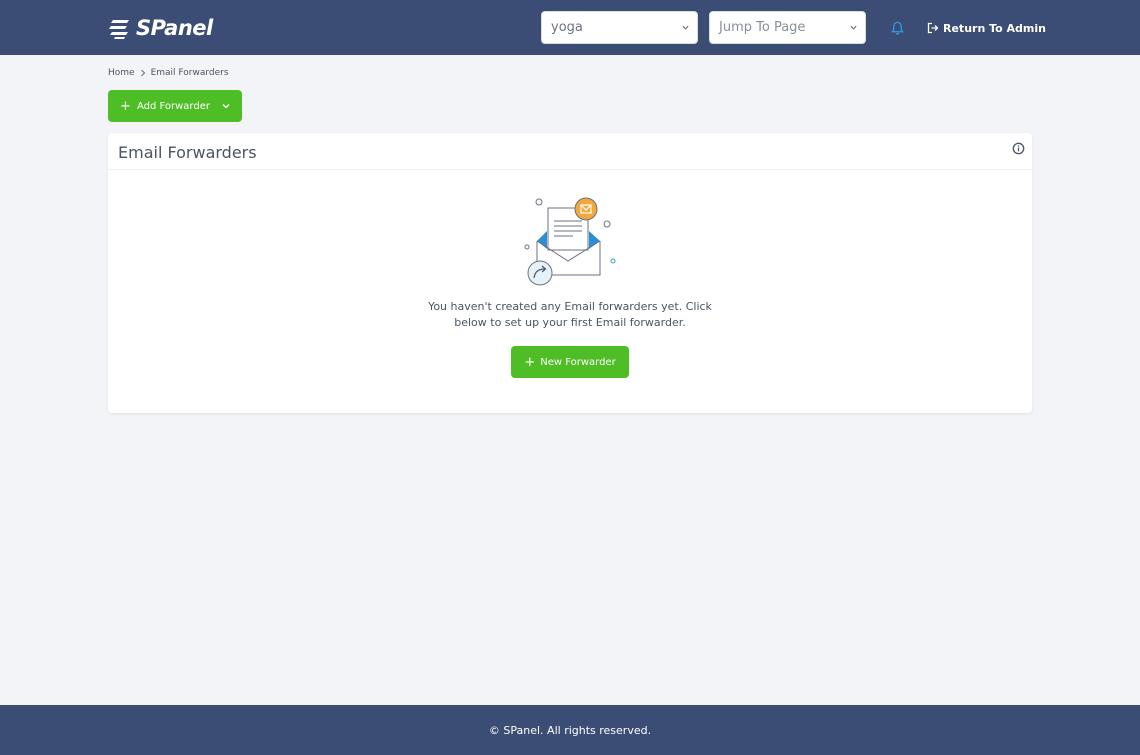 This screenshot has height=755, width=1140. I want to click on breadcrumb-home: Home, so click(121, 73).